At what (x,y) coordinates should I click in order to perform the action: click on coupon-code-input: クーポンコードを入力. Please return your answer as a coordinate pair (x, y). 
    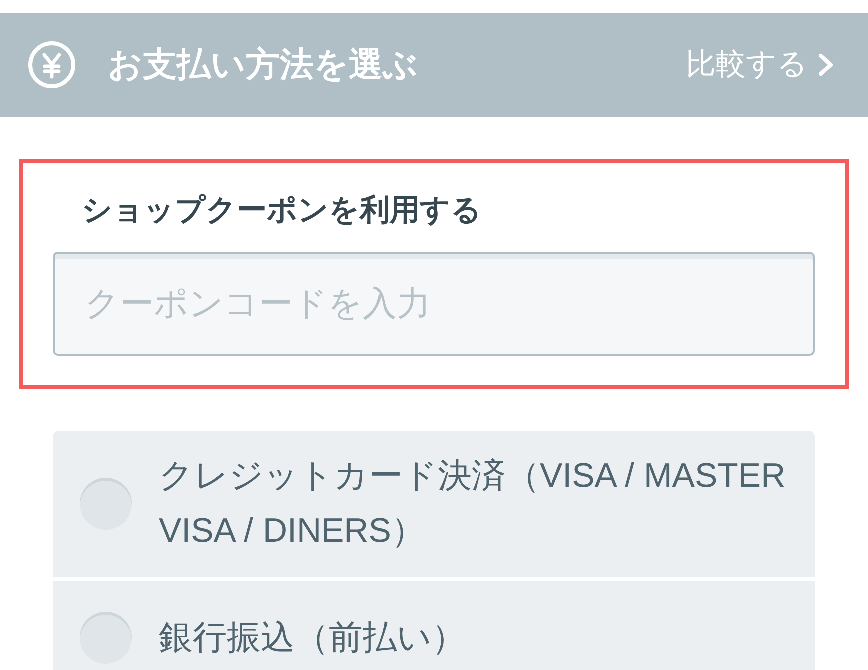
    Looking at the image, I should click on (434, 304).